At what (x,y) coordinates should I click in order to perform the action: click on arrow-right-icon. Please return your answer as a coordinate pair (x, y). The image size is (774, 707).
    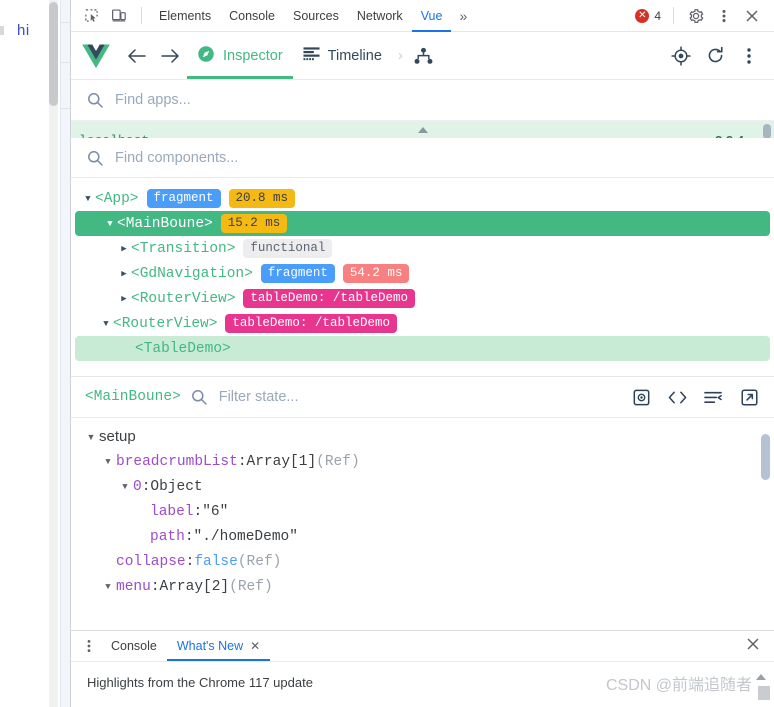
    Looking at the image, I should click on (170, 56).